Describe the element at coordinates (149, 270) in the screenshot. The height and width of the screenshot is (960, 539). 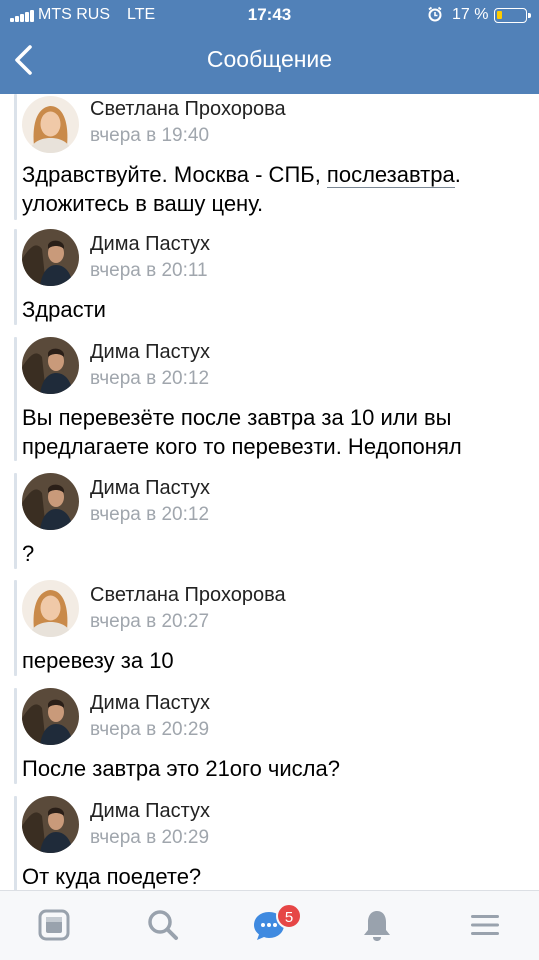
I see `message-time: вчера в 20:11` at that location.